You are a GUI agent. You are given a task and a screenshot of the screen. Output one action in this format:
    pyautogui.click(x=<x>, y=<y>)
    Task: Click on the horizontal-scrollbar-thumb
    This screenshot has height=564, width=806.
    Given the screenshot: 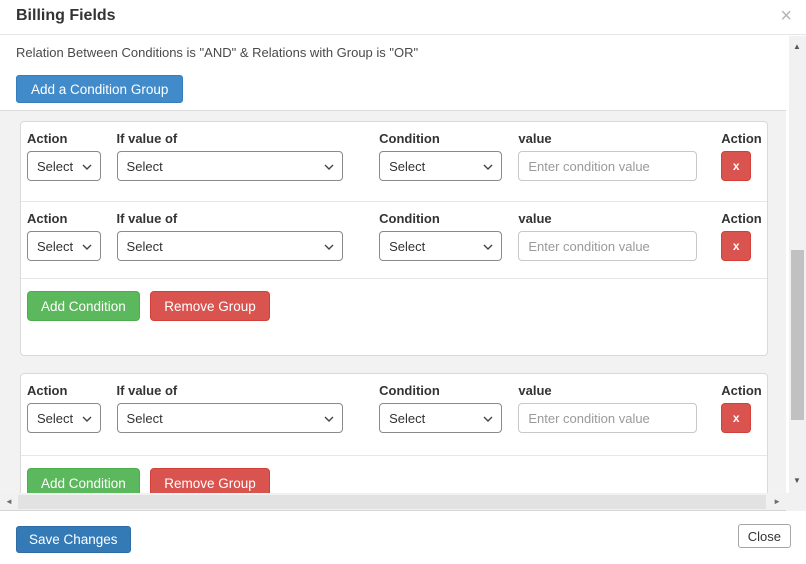 What is the action you would take?
    pyautogui.click(x=392, y=502)
    